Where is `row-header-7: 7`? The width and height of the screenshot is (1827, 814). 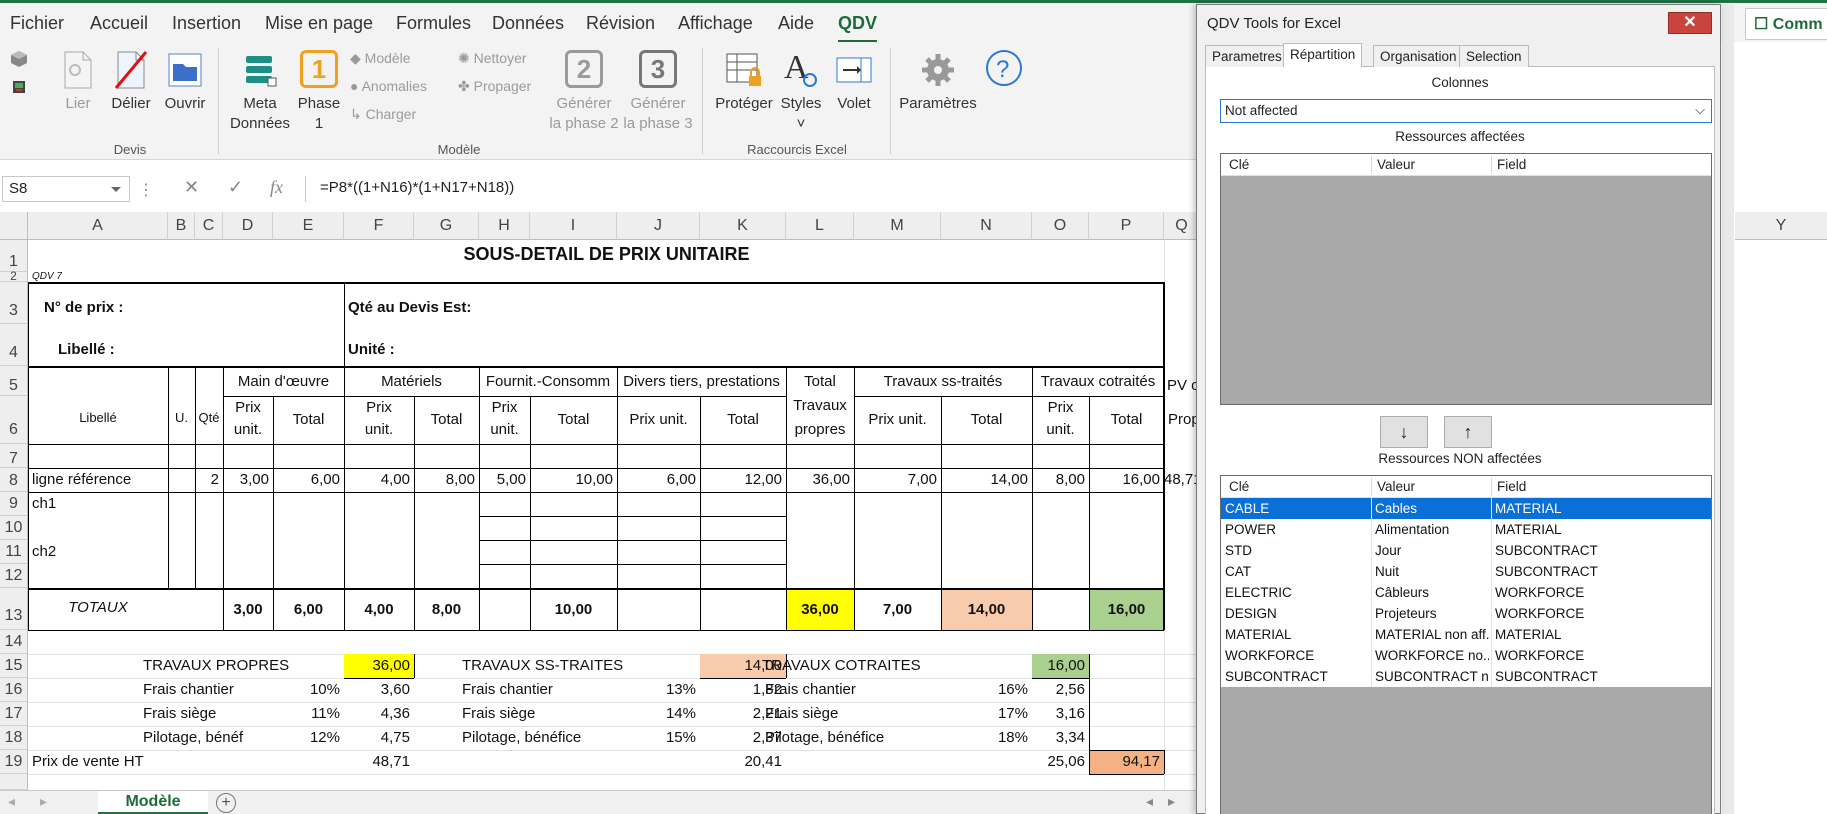 row-header-7: 7 is located at coordinates (14, 456).